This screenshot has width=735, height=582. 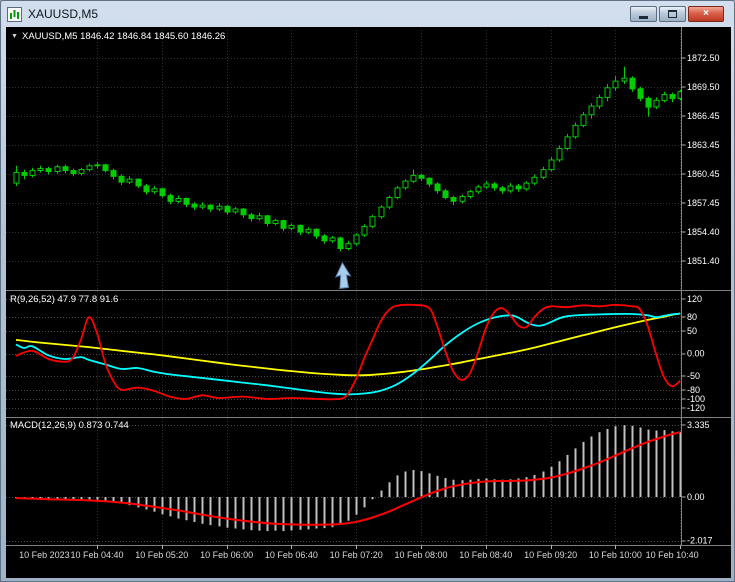 I want to click on minimize-button, so click(x=643, y=14).